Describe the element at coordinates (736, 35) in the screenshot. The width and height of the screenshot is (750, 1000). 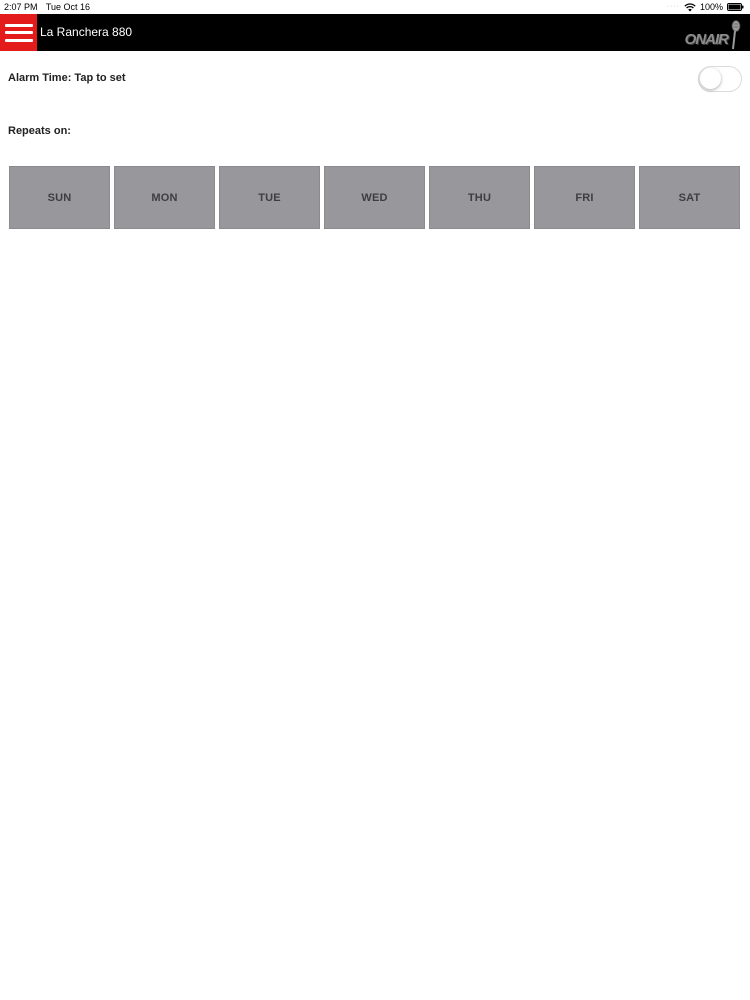
I see `microphone-icon` at that location.